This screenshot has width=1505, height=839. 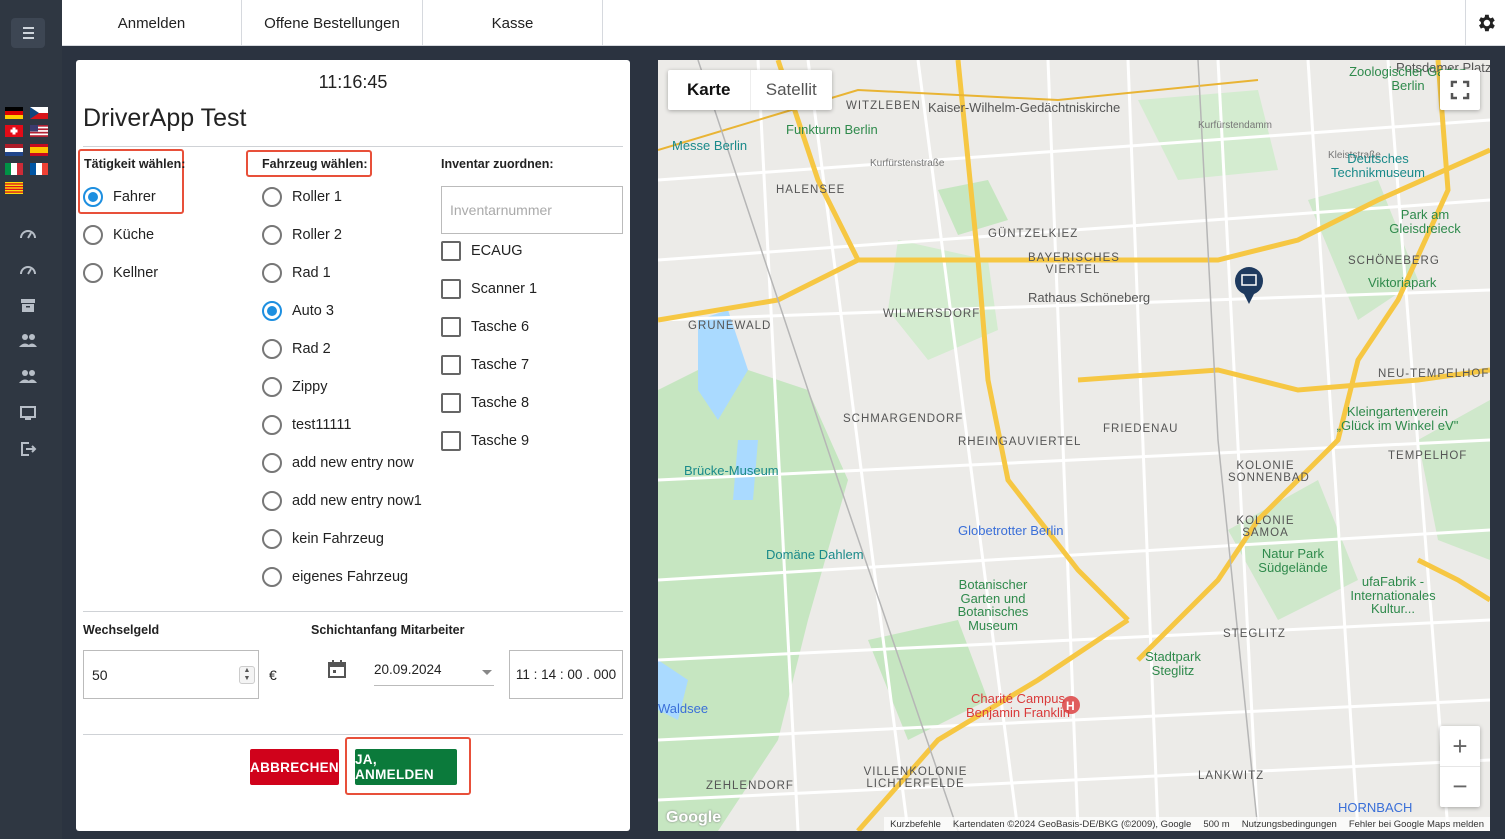 What do you see at coordinates (1293, 560) in the screenshot?
I see `map-label: Natur Park Südgelände` at bounding box center [1293, 560].